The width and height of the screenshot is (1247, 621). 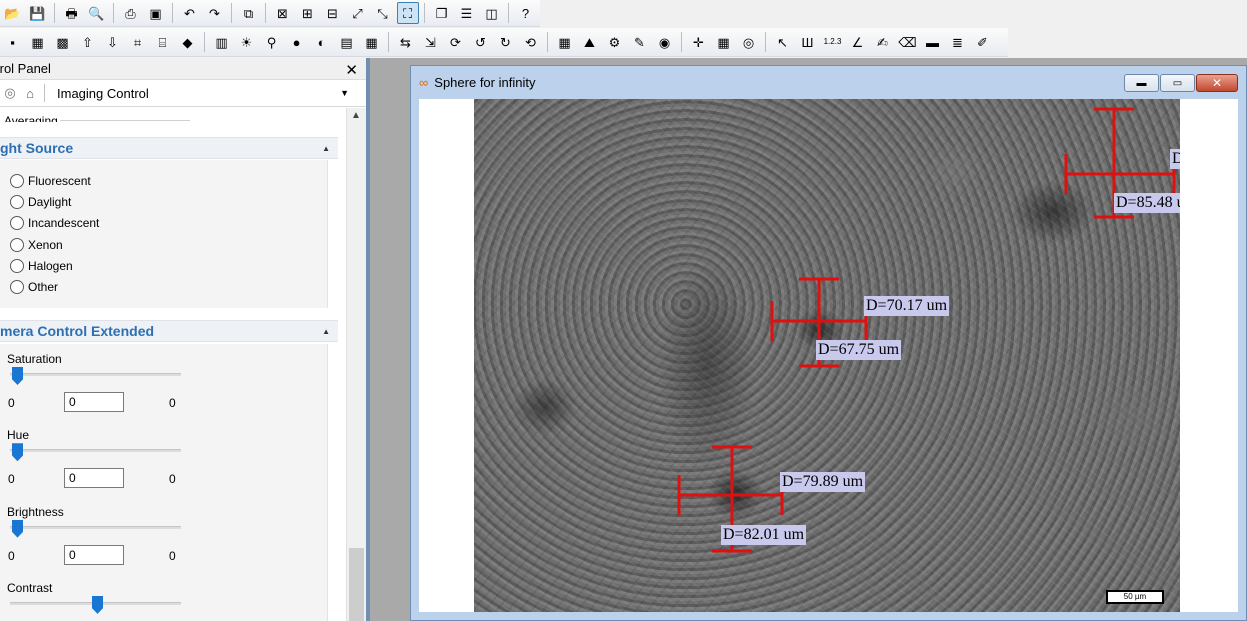 What do you see at coordinates (54, 223) in the screenshot?
I see `light-source-option: Incandescent` at bounding box center [54, 223].